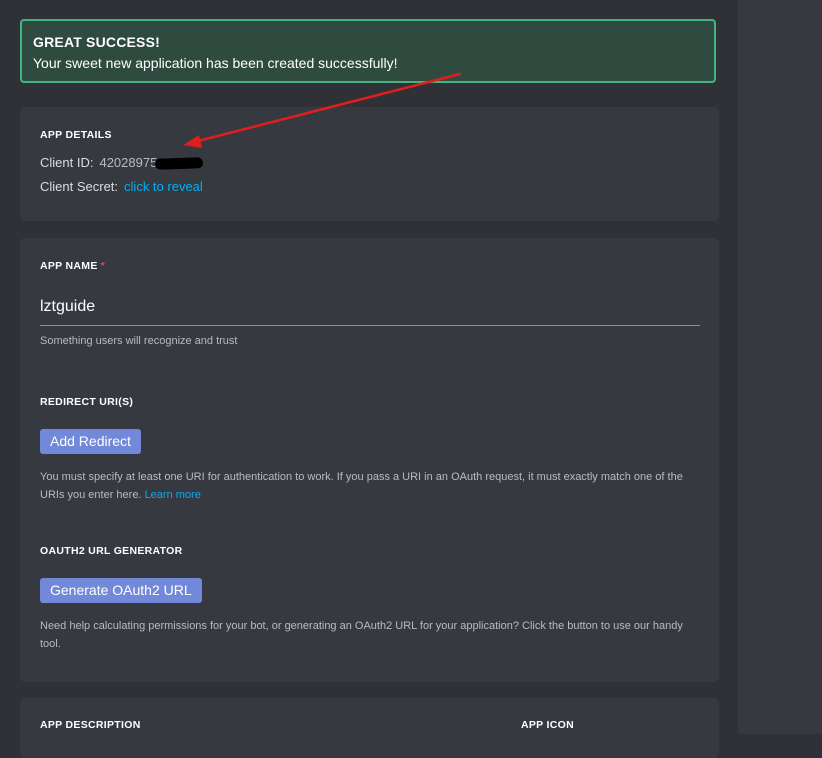 This screenshot has width=822, height=758. Describe the element at coordinates (547, 725) in the screenshot. I see `app-icon-heading: APP ICON` at that location.